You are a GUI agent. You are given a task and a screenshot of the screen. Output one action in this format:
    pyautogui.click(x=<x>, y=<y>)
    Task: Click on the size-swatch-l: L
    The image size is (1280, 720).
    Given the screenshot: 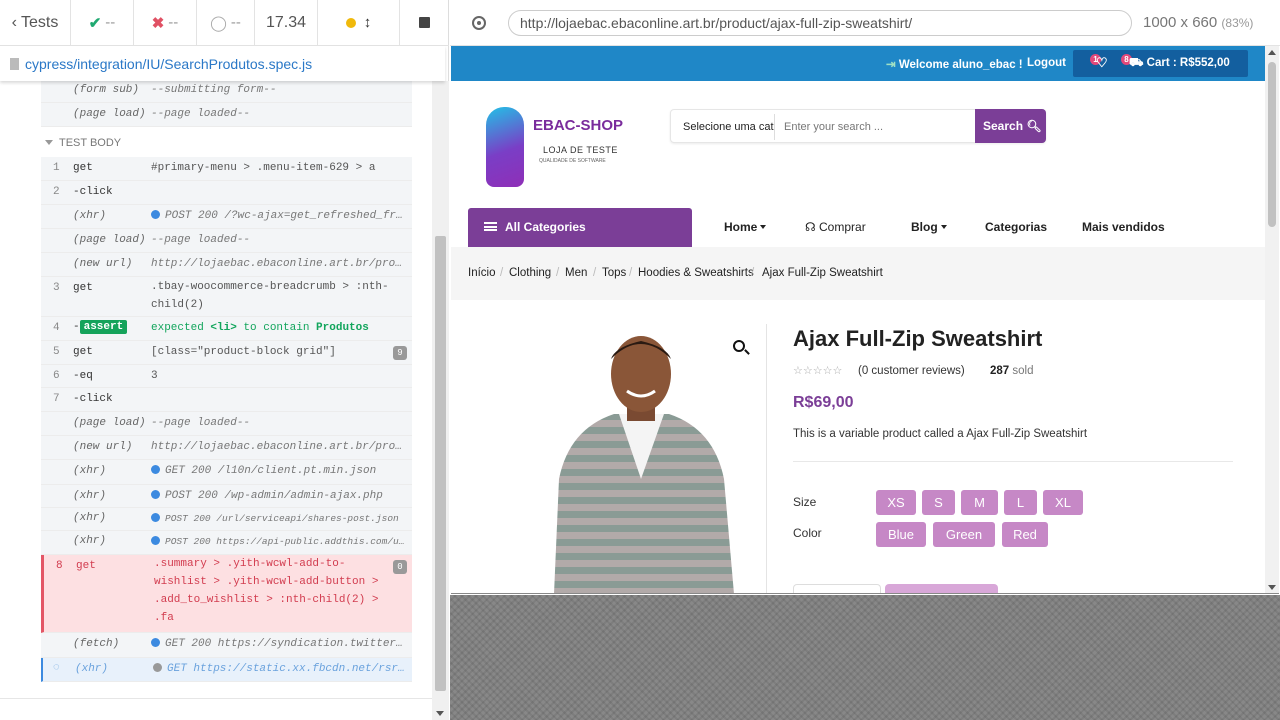 What is the action you would take?
    pyautogui.click(x=1020, y=502)
    